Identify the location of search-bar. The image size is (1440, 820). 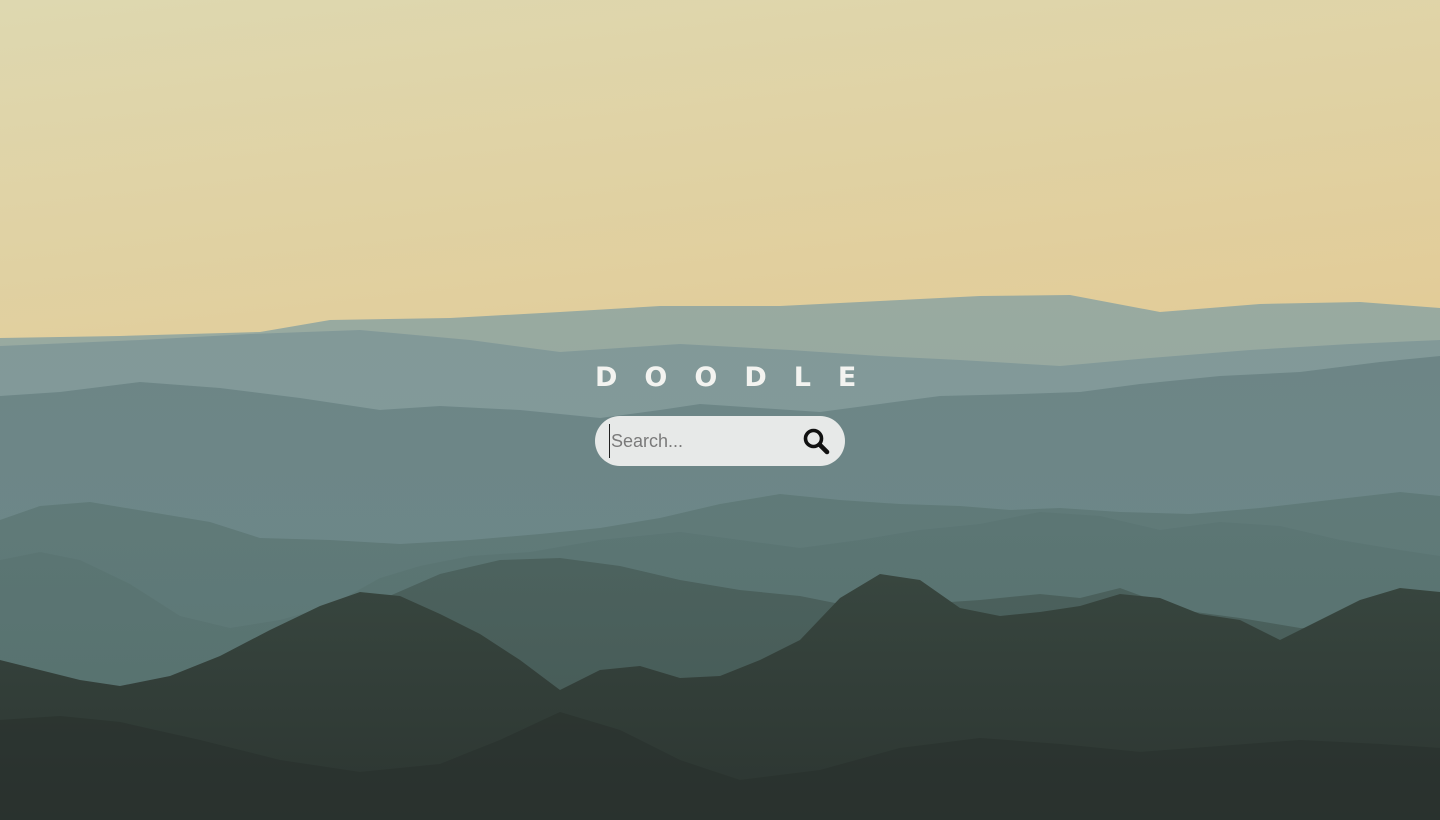
(720, 441).